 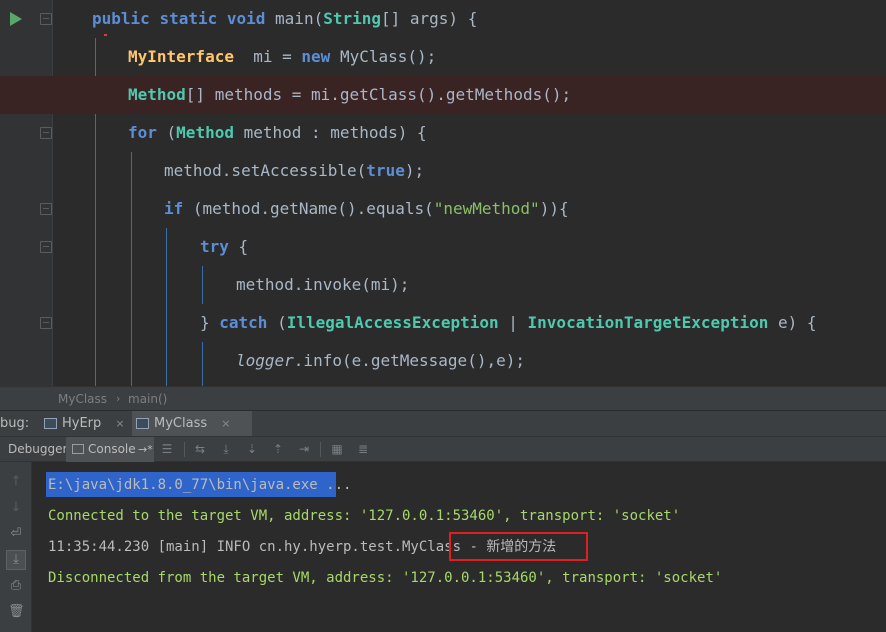 What do you see at coordinates (200, 449) in the screenshot?
I see `show-execution-point-icon: ⇆` at bounding box center [200, 449].